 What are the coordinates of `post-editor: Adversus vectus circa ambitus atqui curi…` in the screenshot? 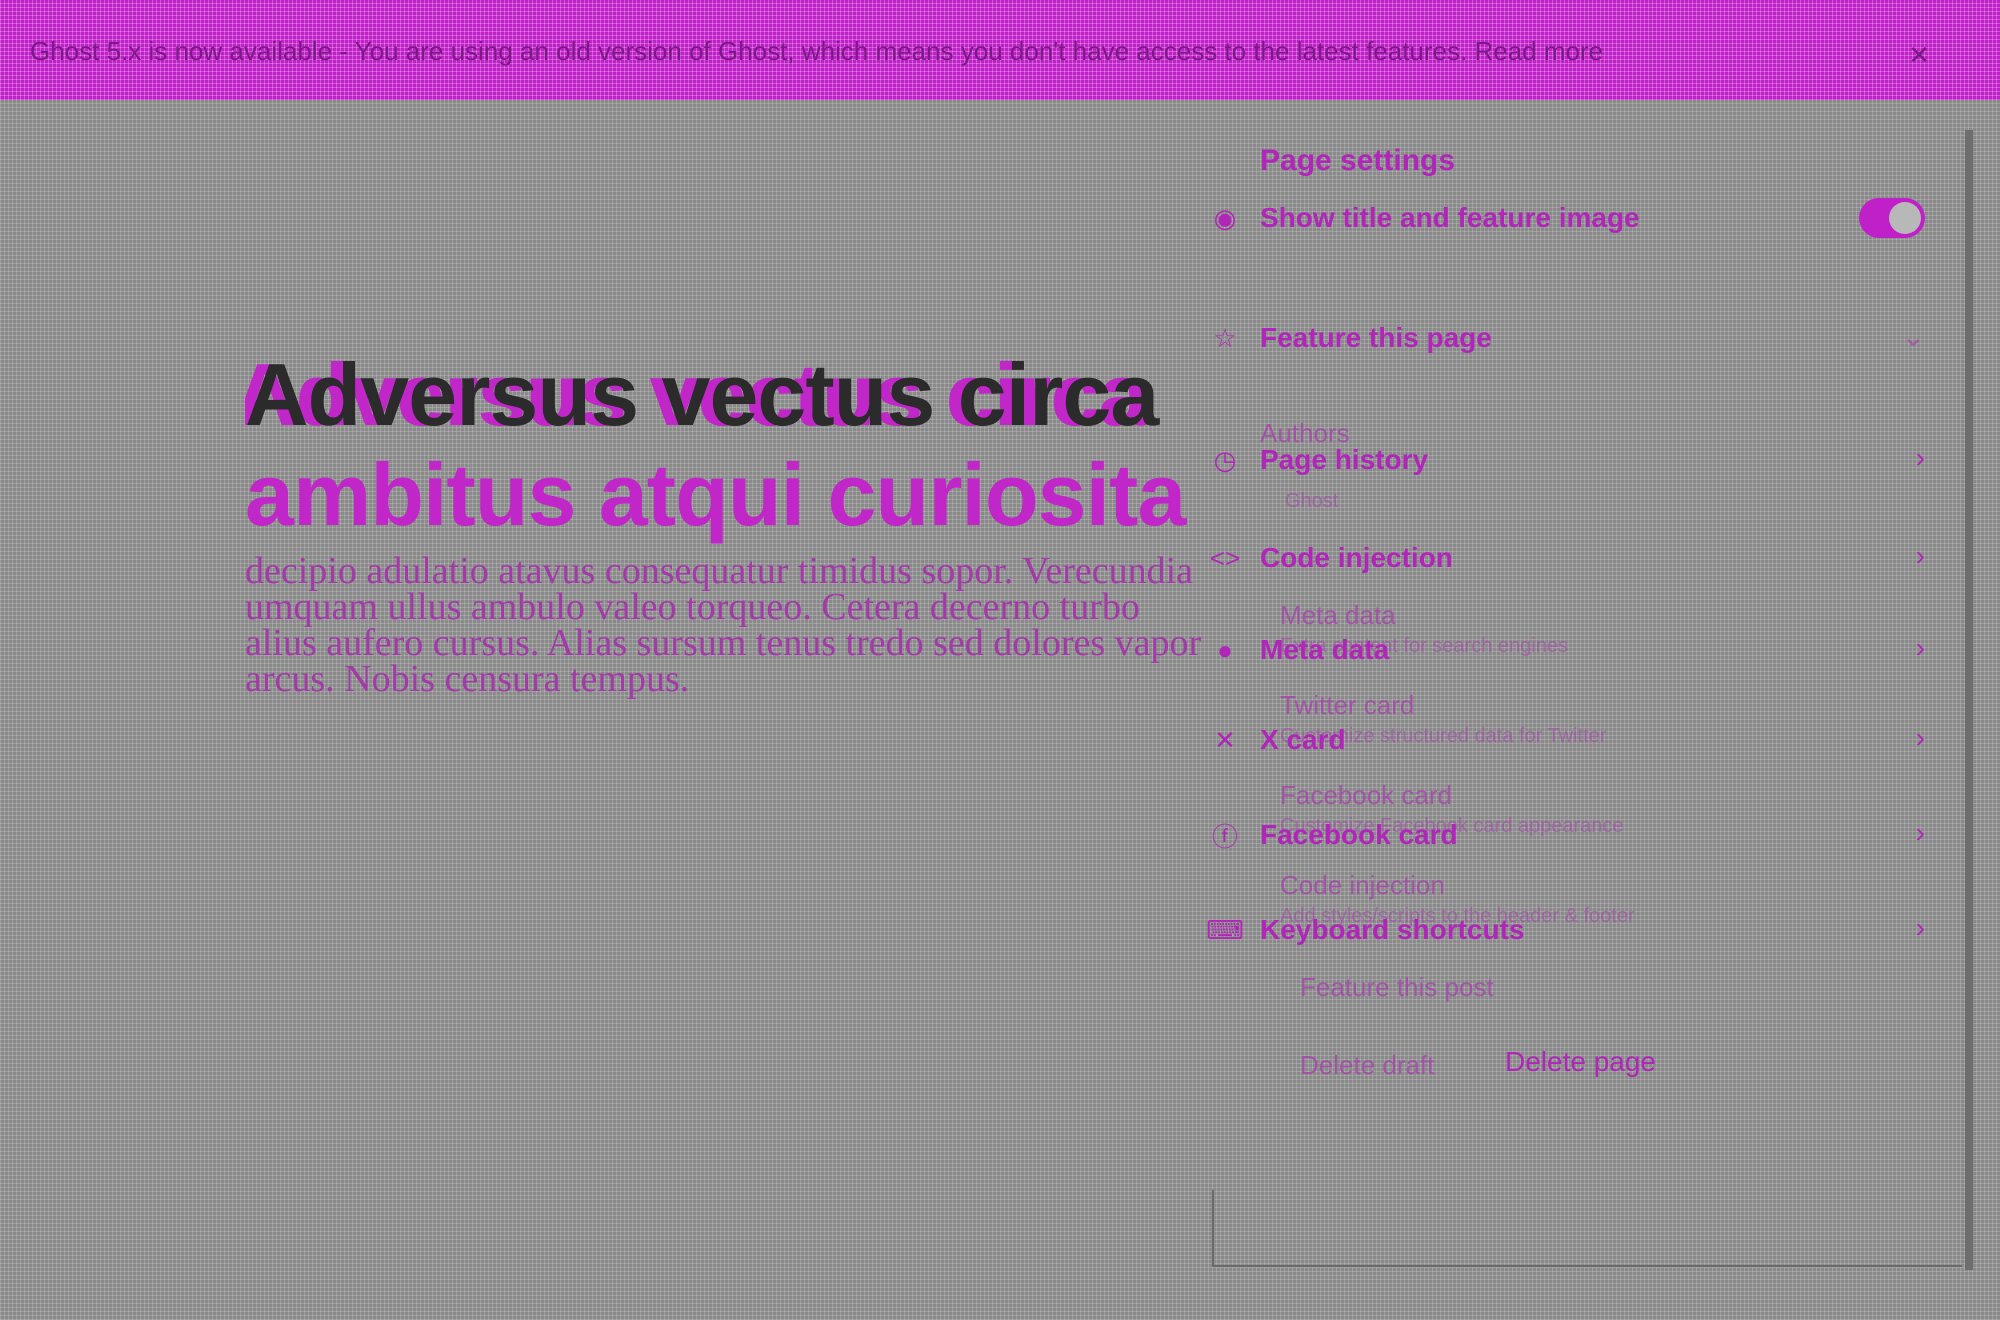 It's located at (725, 525).